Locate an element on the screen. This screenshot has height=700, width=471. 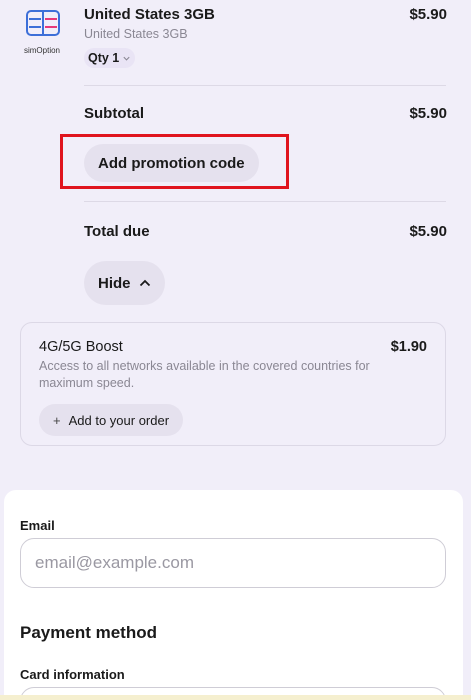
plus-icon: + is located at coordinates (57, 420).